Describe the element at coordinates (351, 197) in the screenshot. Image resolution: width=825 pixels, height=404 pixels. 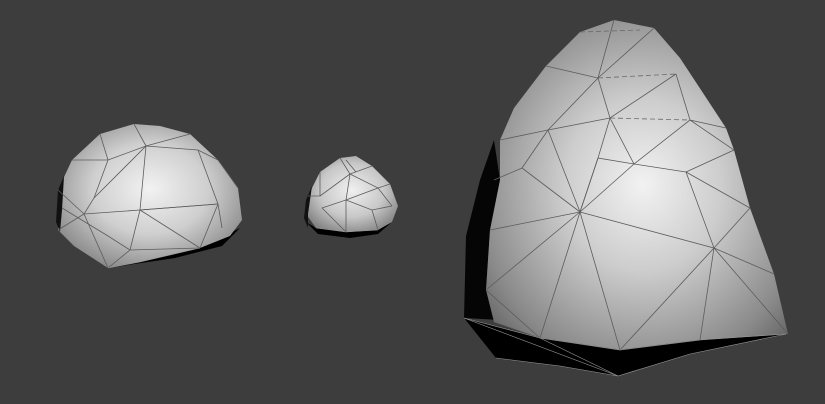
I see `rock-tiny-center` at that location.